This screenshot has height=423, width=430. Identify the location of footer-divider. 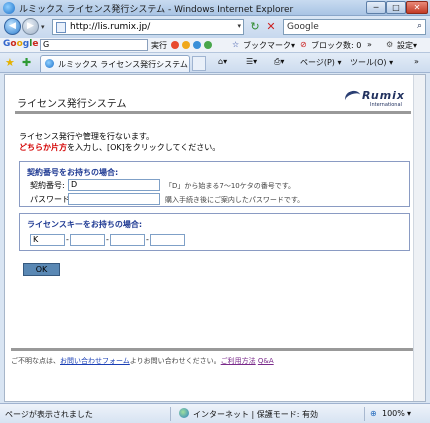
(212, 349).